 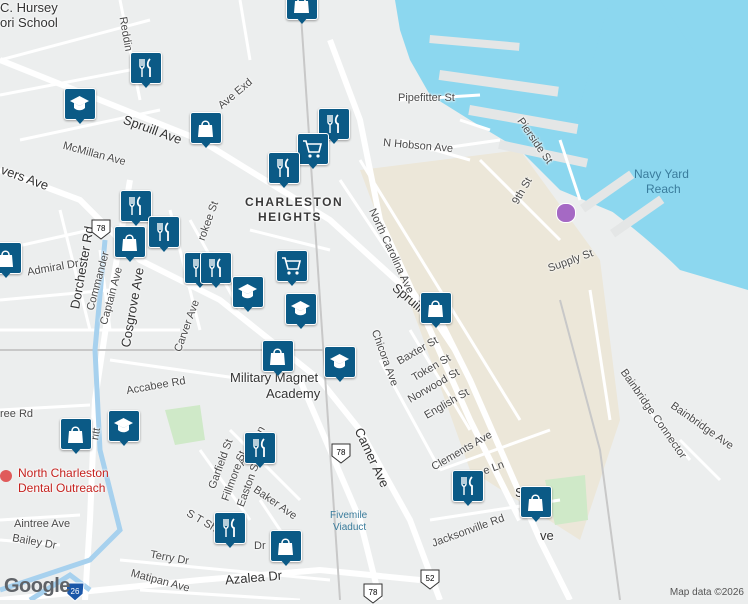 What do you see at coordinates (426, 98) in the screenshot?
I see `street-label-pipefitter: Pipefitter St` at bounding box center [426, 98].